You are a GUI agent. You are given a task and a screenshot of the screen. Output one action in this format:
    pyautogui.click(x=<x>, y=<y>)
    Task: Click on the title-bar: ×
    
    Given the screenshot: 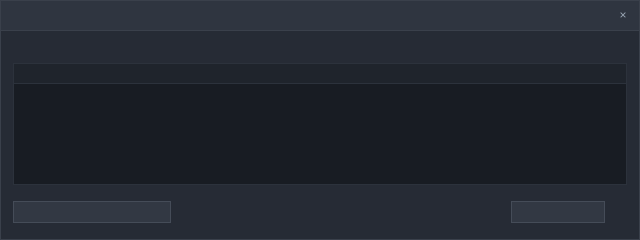 What is the action you would take?
    pyautogui.click(x=320, y=16)
    